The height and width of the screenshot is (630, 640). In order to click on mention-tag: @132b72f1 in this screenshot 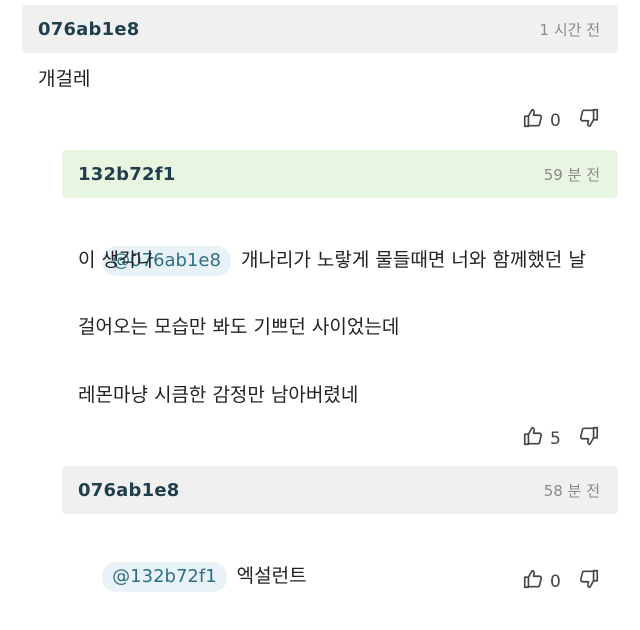, I will do `click(164, 577)`.